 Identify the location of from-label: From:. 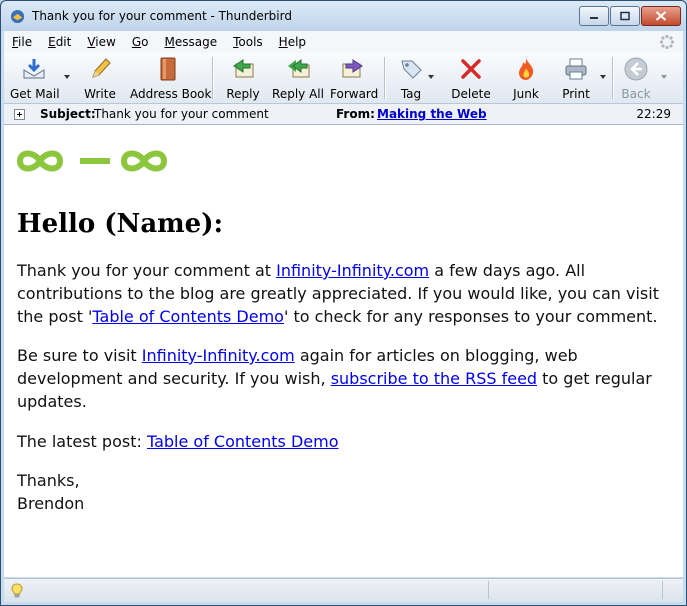
(355, 114).